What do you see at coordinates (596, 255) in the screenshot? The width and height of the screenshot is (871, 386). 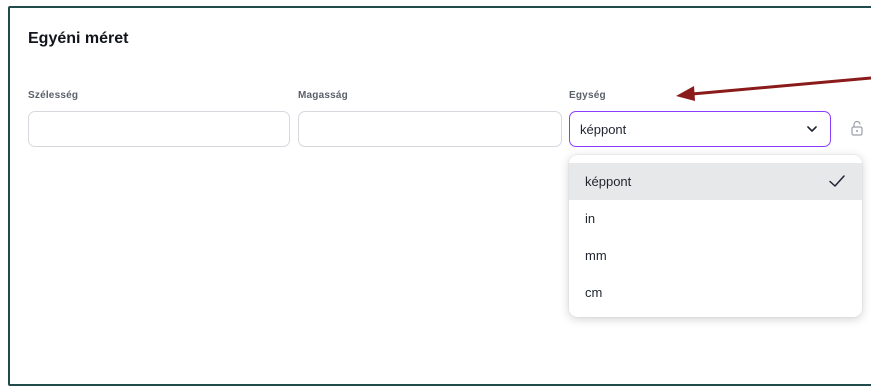 I see `unit-option-label: mm` at bounding box center [596, 255].